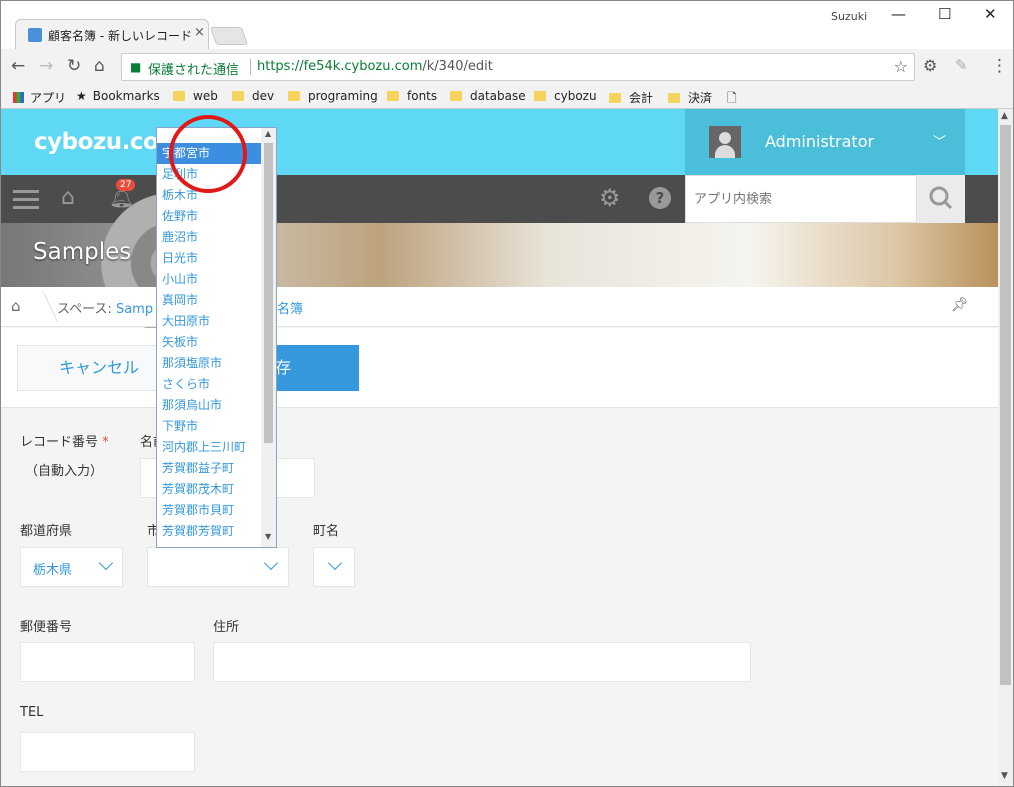 This screenshot has height=787, width=1014. What do you see at coordinates (631, 97) in the screenshot?
I see `bookmark-kaikei: 会計` at bounding box center [631, 97].